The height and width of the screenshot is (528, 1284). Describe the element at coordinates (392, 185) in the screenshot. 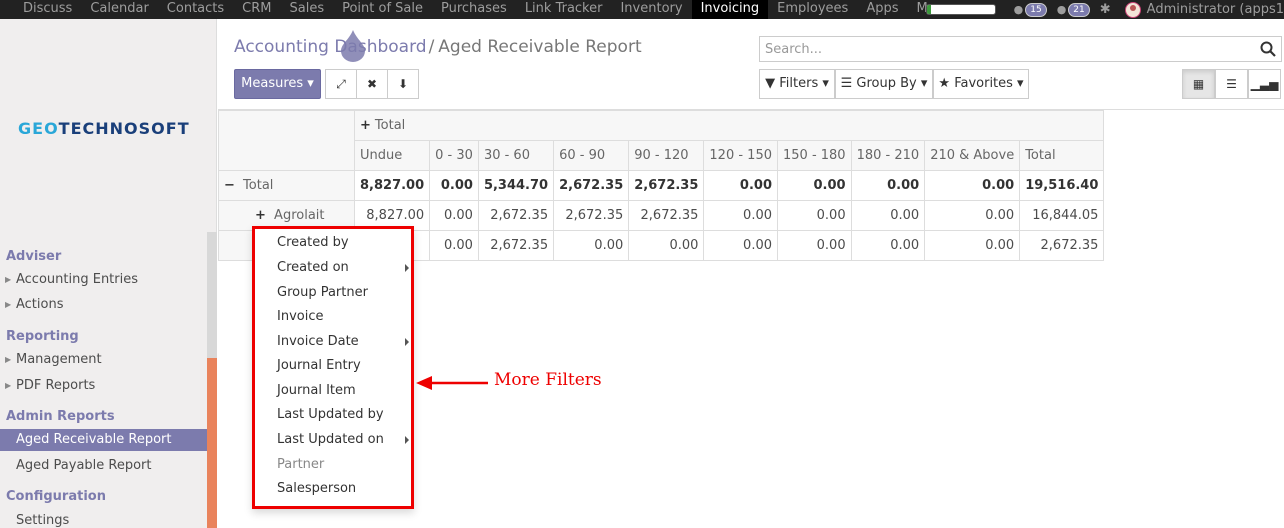

I see `cell: 8,827.00` at that location.